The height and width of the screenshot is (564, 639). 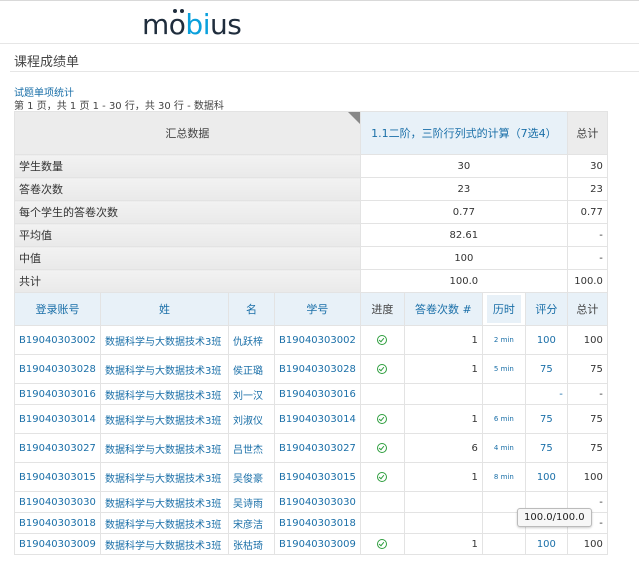 I want to click on col-login-header: 登录账号, so click(x=57, y=309).